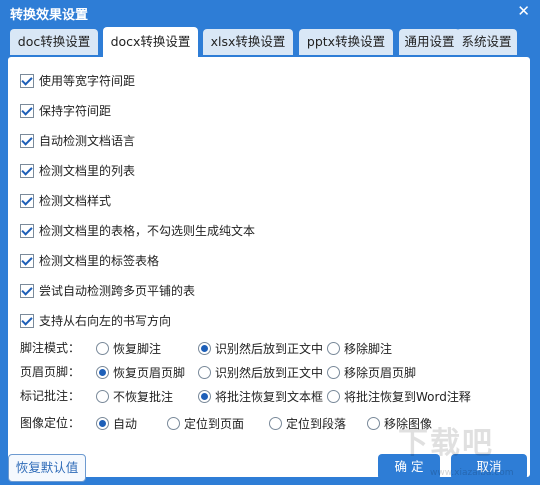  What do you see at coordinates (99, 260) in the screenshot?
I see `option-label: 检测文档里的标签表格` at bounding box center [99, 260].